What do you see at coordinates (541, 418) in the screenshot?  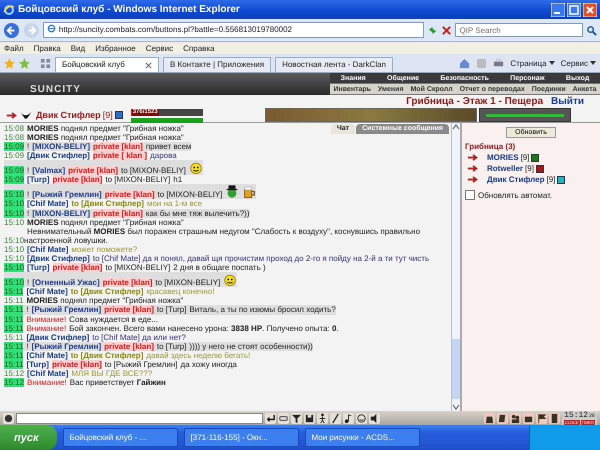 I see `flag-icon` at bounding box center [541, 418].